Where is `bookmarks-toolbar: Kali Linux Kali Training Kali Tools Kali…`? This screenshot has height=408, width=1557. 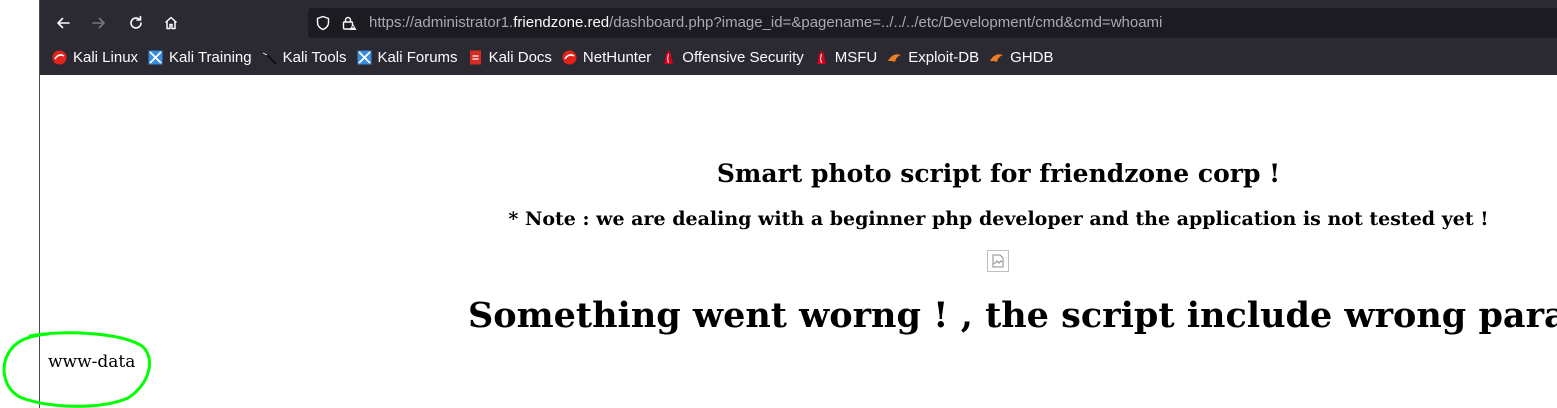 bookmarks-toolbar: Kali Linux Kali Training Kali Tools Kali… is located at coordinates (557, 57).